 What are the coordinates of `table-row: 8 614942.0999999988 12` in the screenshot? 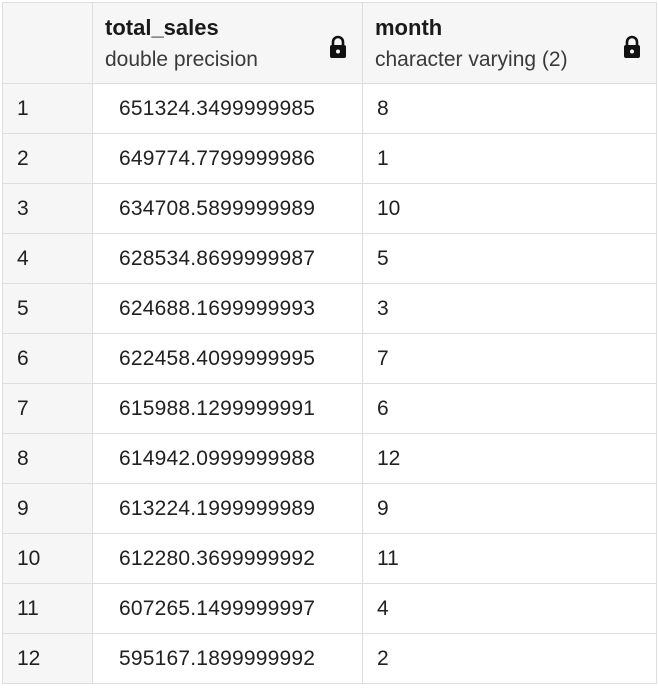 It's located at (329, 458).